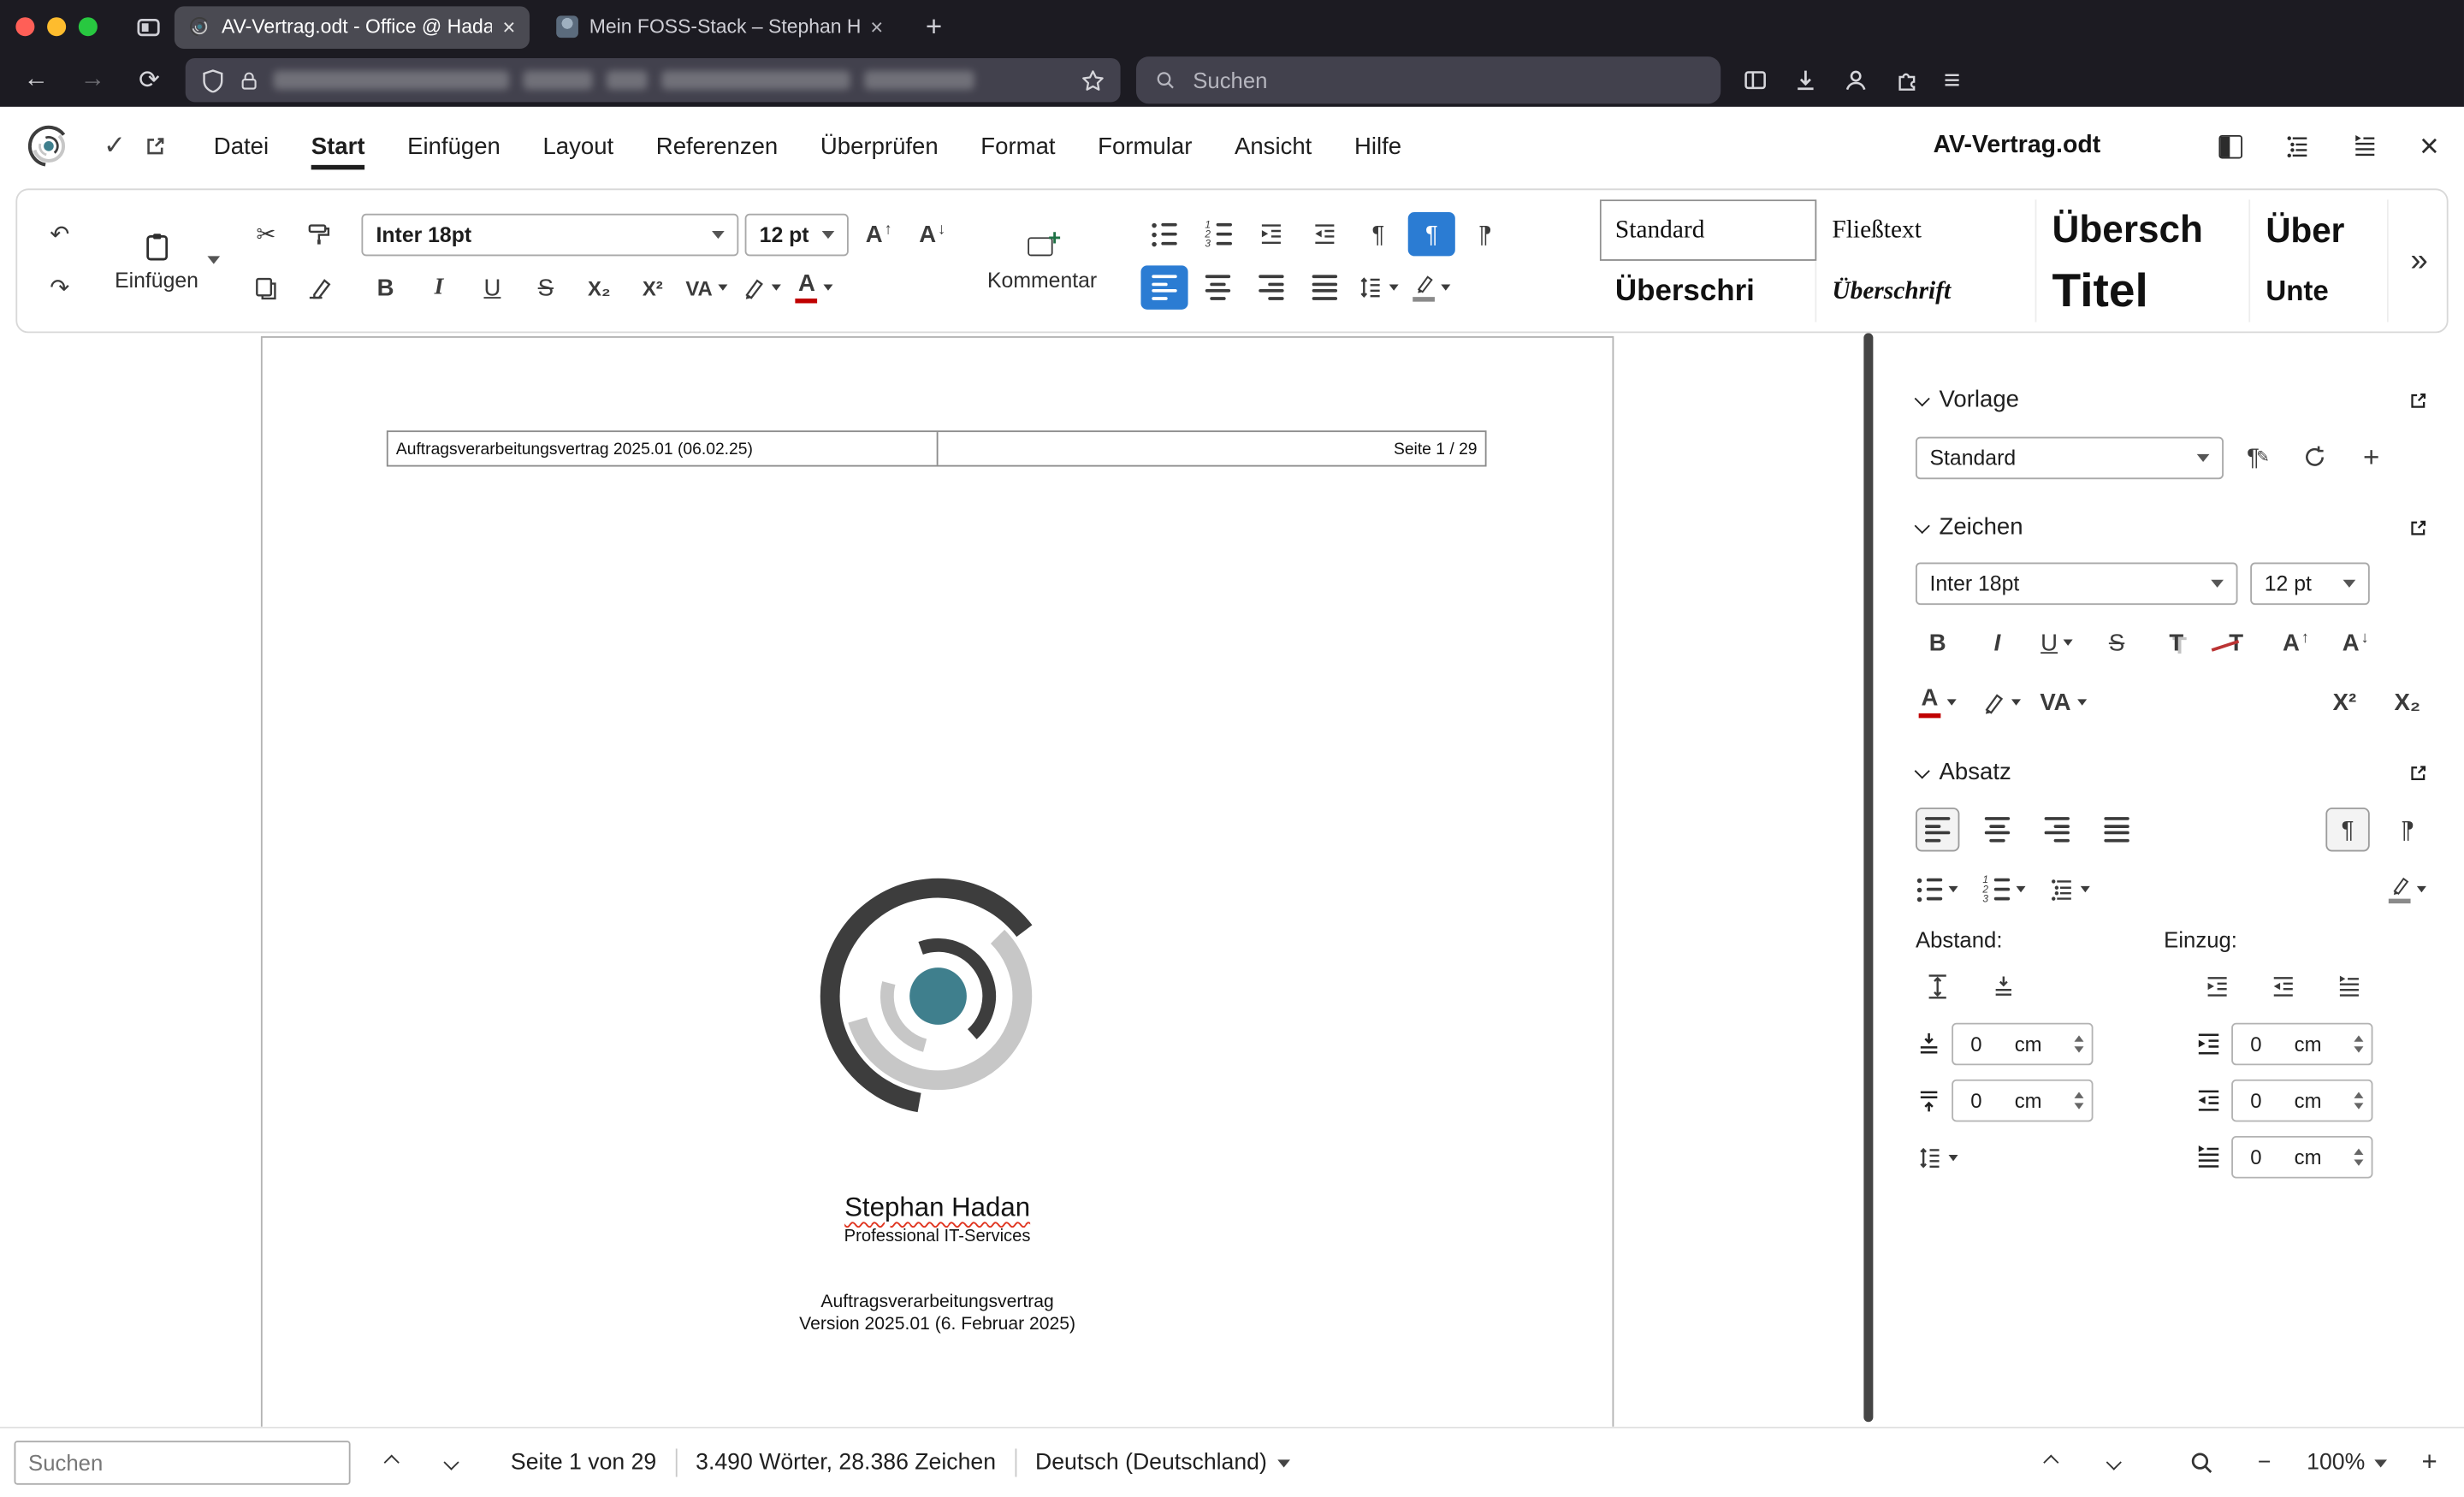  Describe the element at coordinates (1217, 287) in the screenshot. I see `align-center-button` at that location.